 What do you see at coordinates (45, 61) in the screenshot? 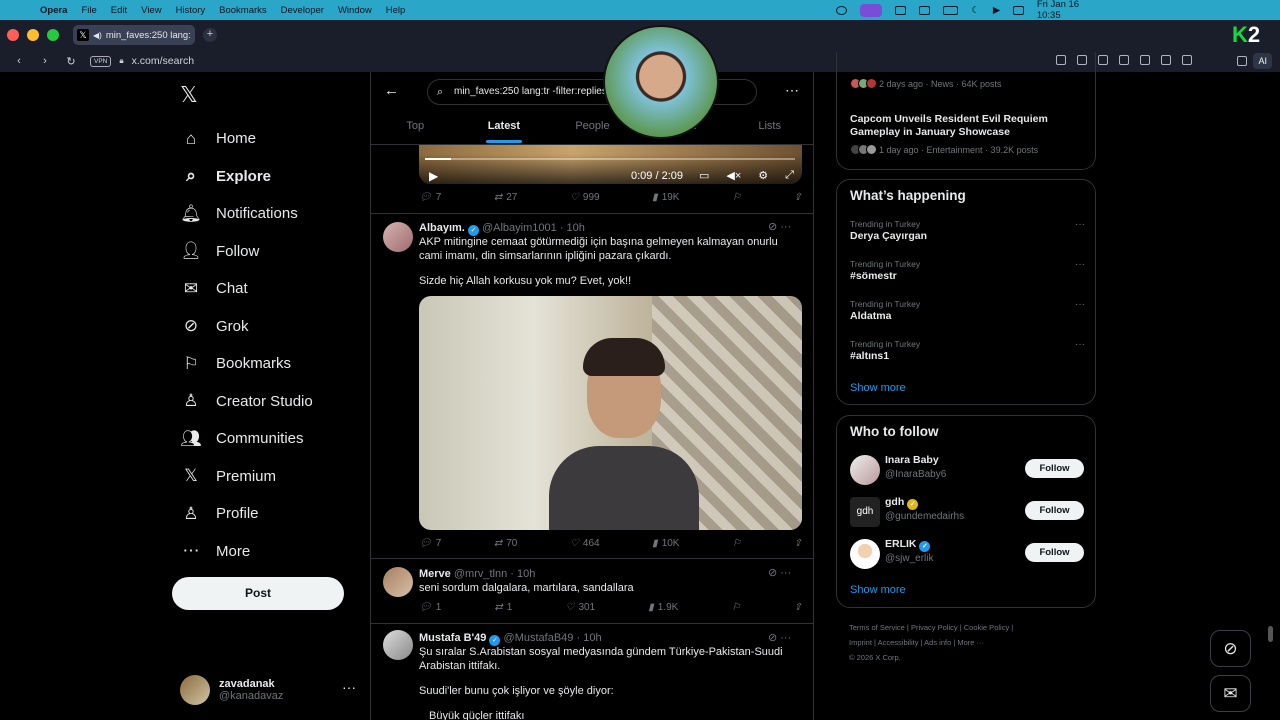
I see `forward-nav-icon: ›` at bounding box center [45, 61].